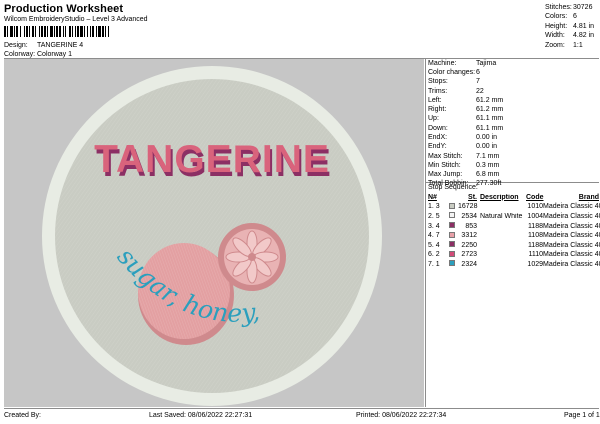 This screenshot has width=600, height=424. I want to click on summary-label: Width:, so click(555, 36).